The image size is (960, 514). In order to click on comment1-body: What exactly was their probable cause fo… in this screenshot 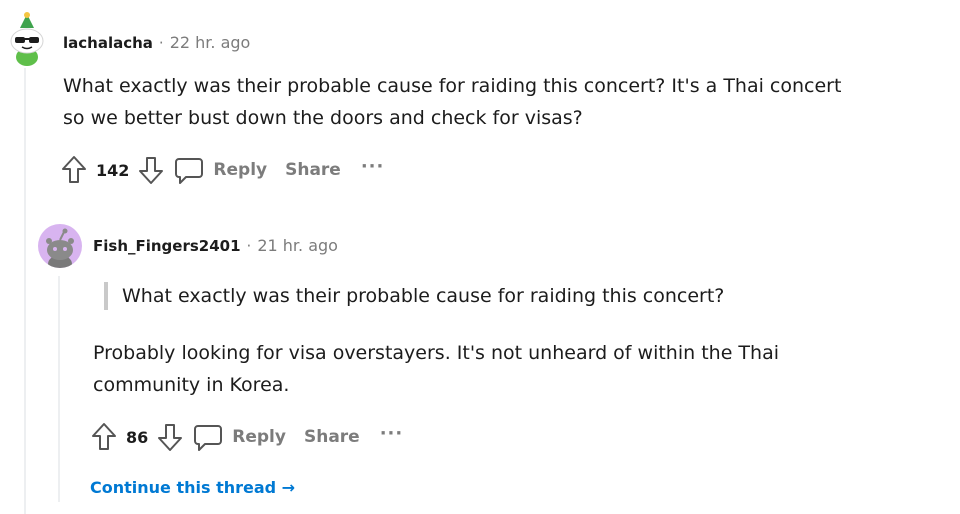, I will do `click(493, 102)`.